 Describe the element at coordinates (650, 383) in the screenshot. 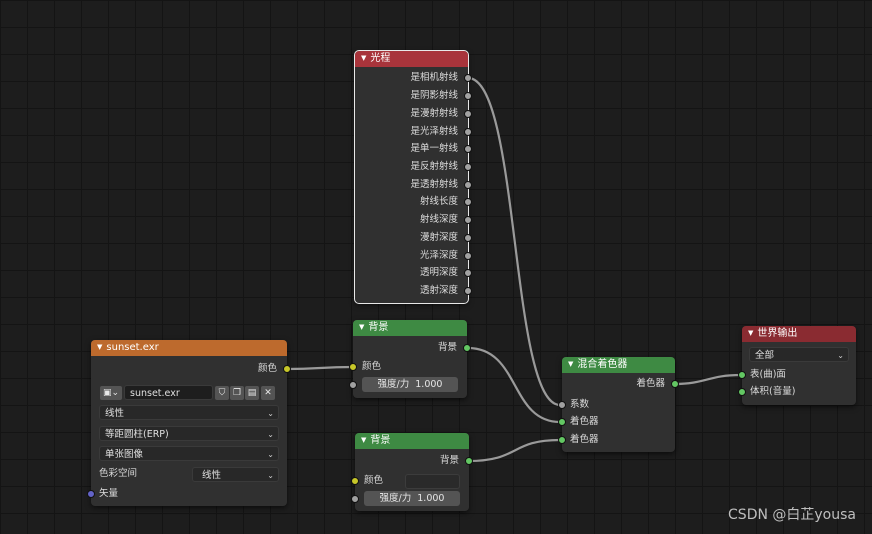

I see `mix-shader-output-label: 着色器` at that location.